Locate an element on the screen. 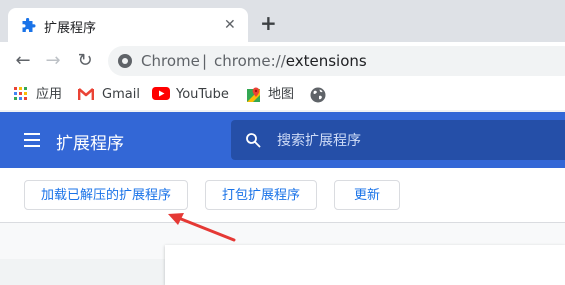 The width and height of the screenshot is (565, 285). annotation-arrow is located at coordinates (202, 227).